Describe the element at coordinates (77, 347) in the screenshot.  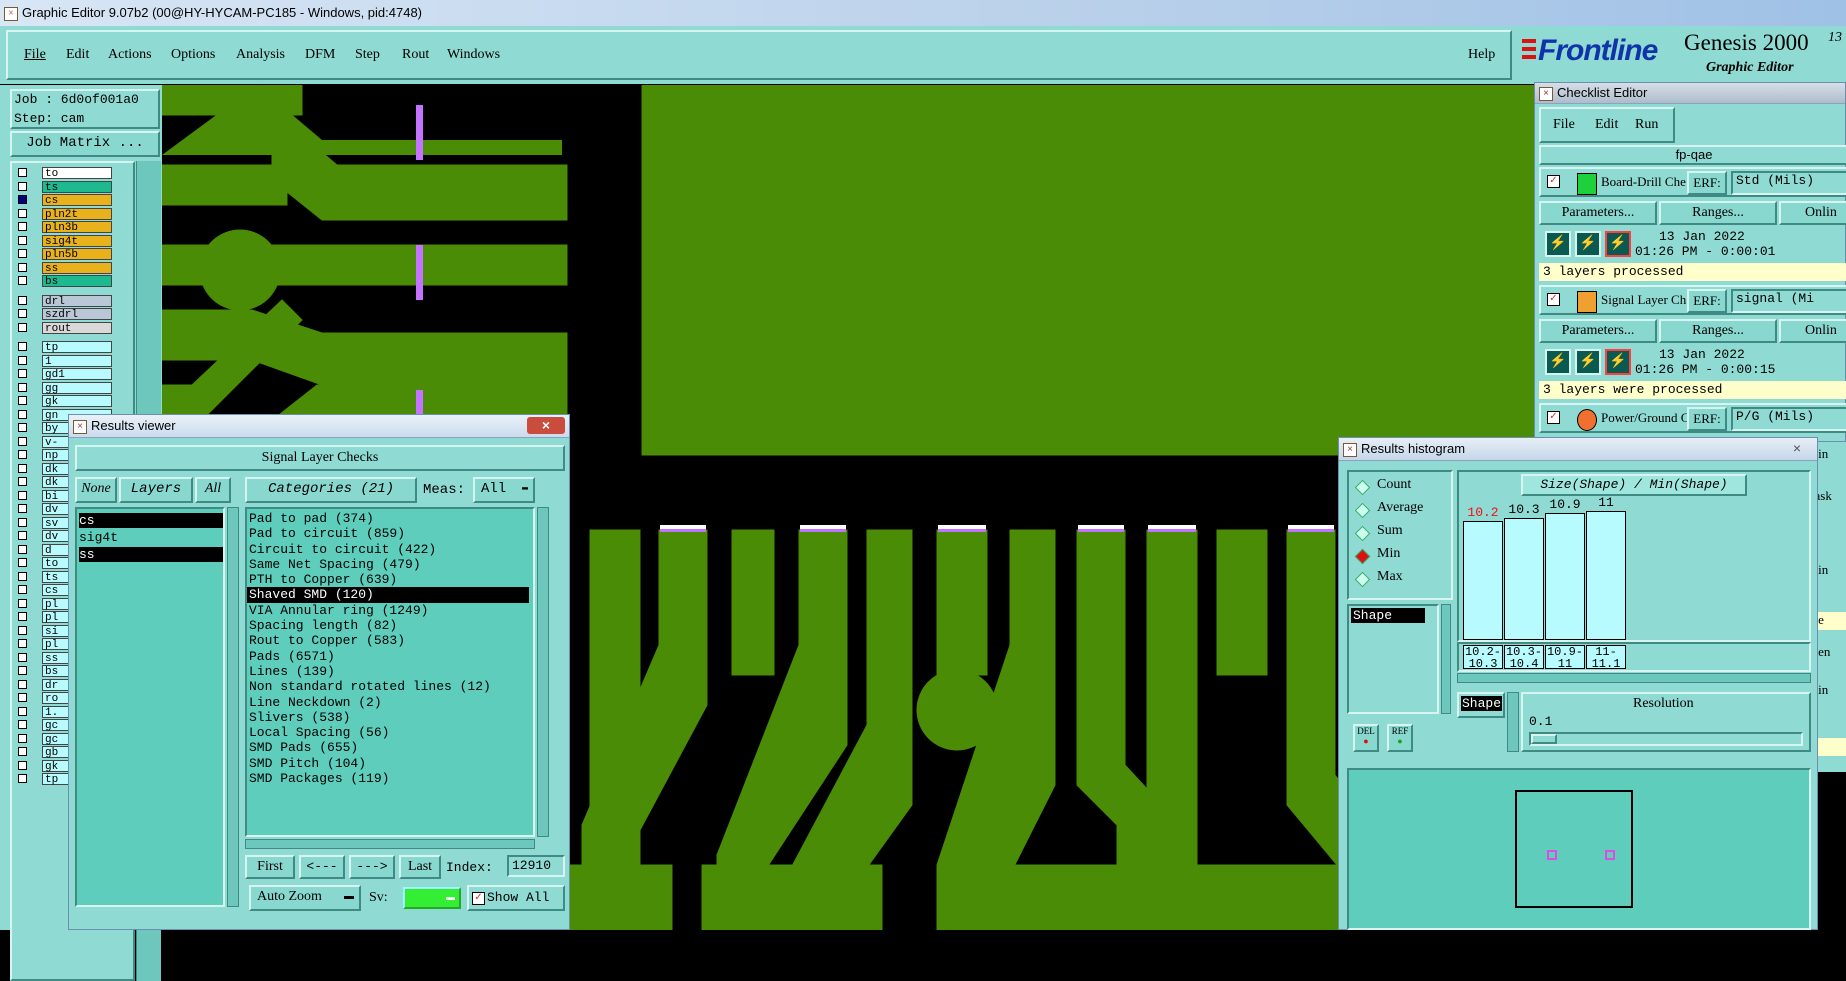
I see `layer-name: tp` at that location.